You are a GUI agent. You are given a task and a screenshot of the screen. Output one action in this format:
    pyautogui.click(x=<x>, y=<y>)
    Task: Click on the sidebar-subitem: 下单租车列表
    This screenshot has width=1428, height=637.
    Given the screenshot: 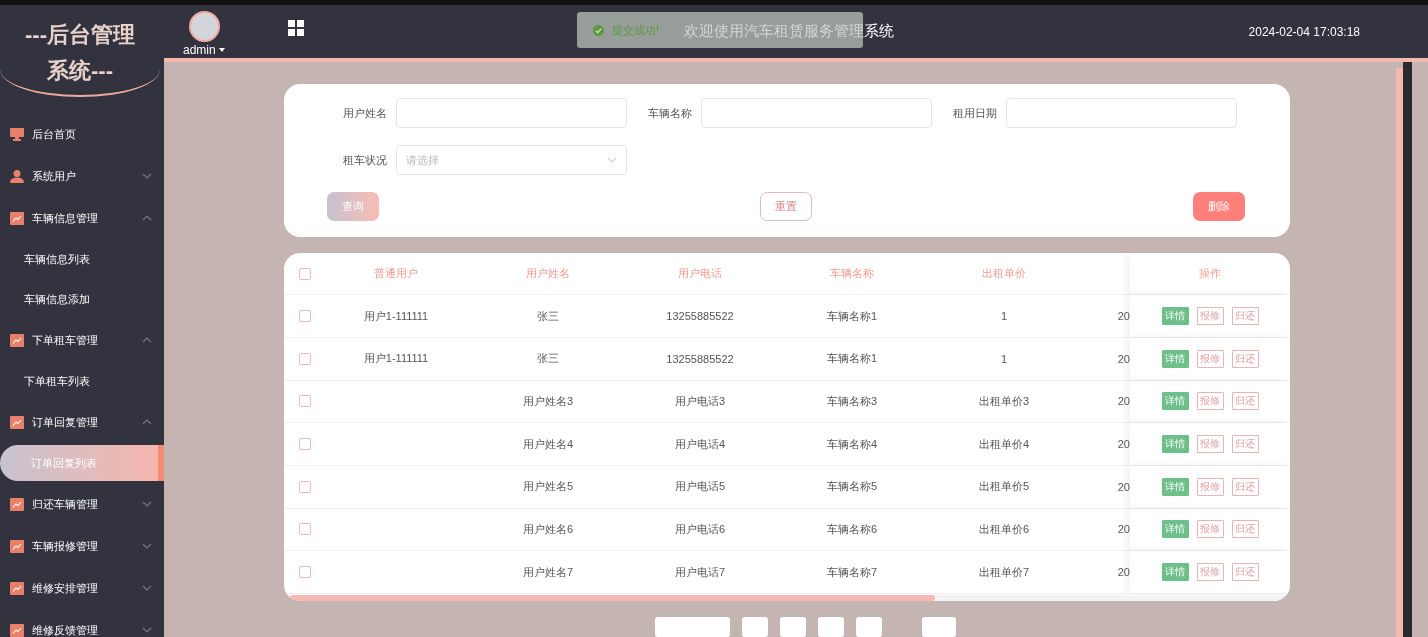 What is the action you would take?
    pyautogui.click(x=82, y=381)
    